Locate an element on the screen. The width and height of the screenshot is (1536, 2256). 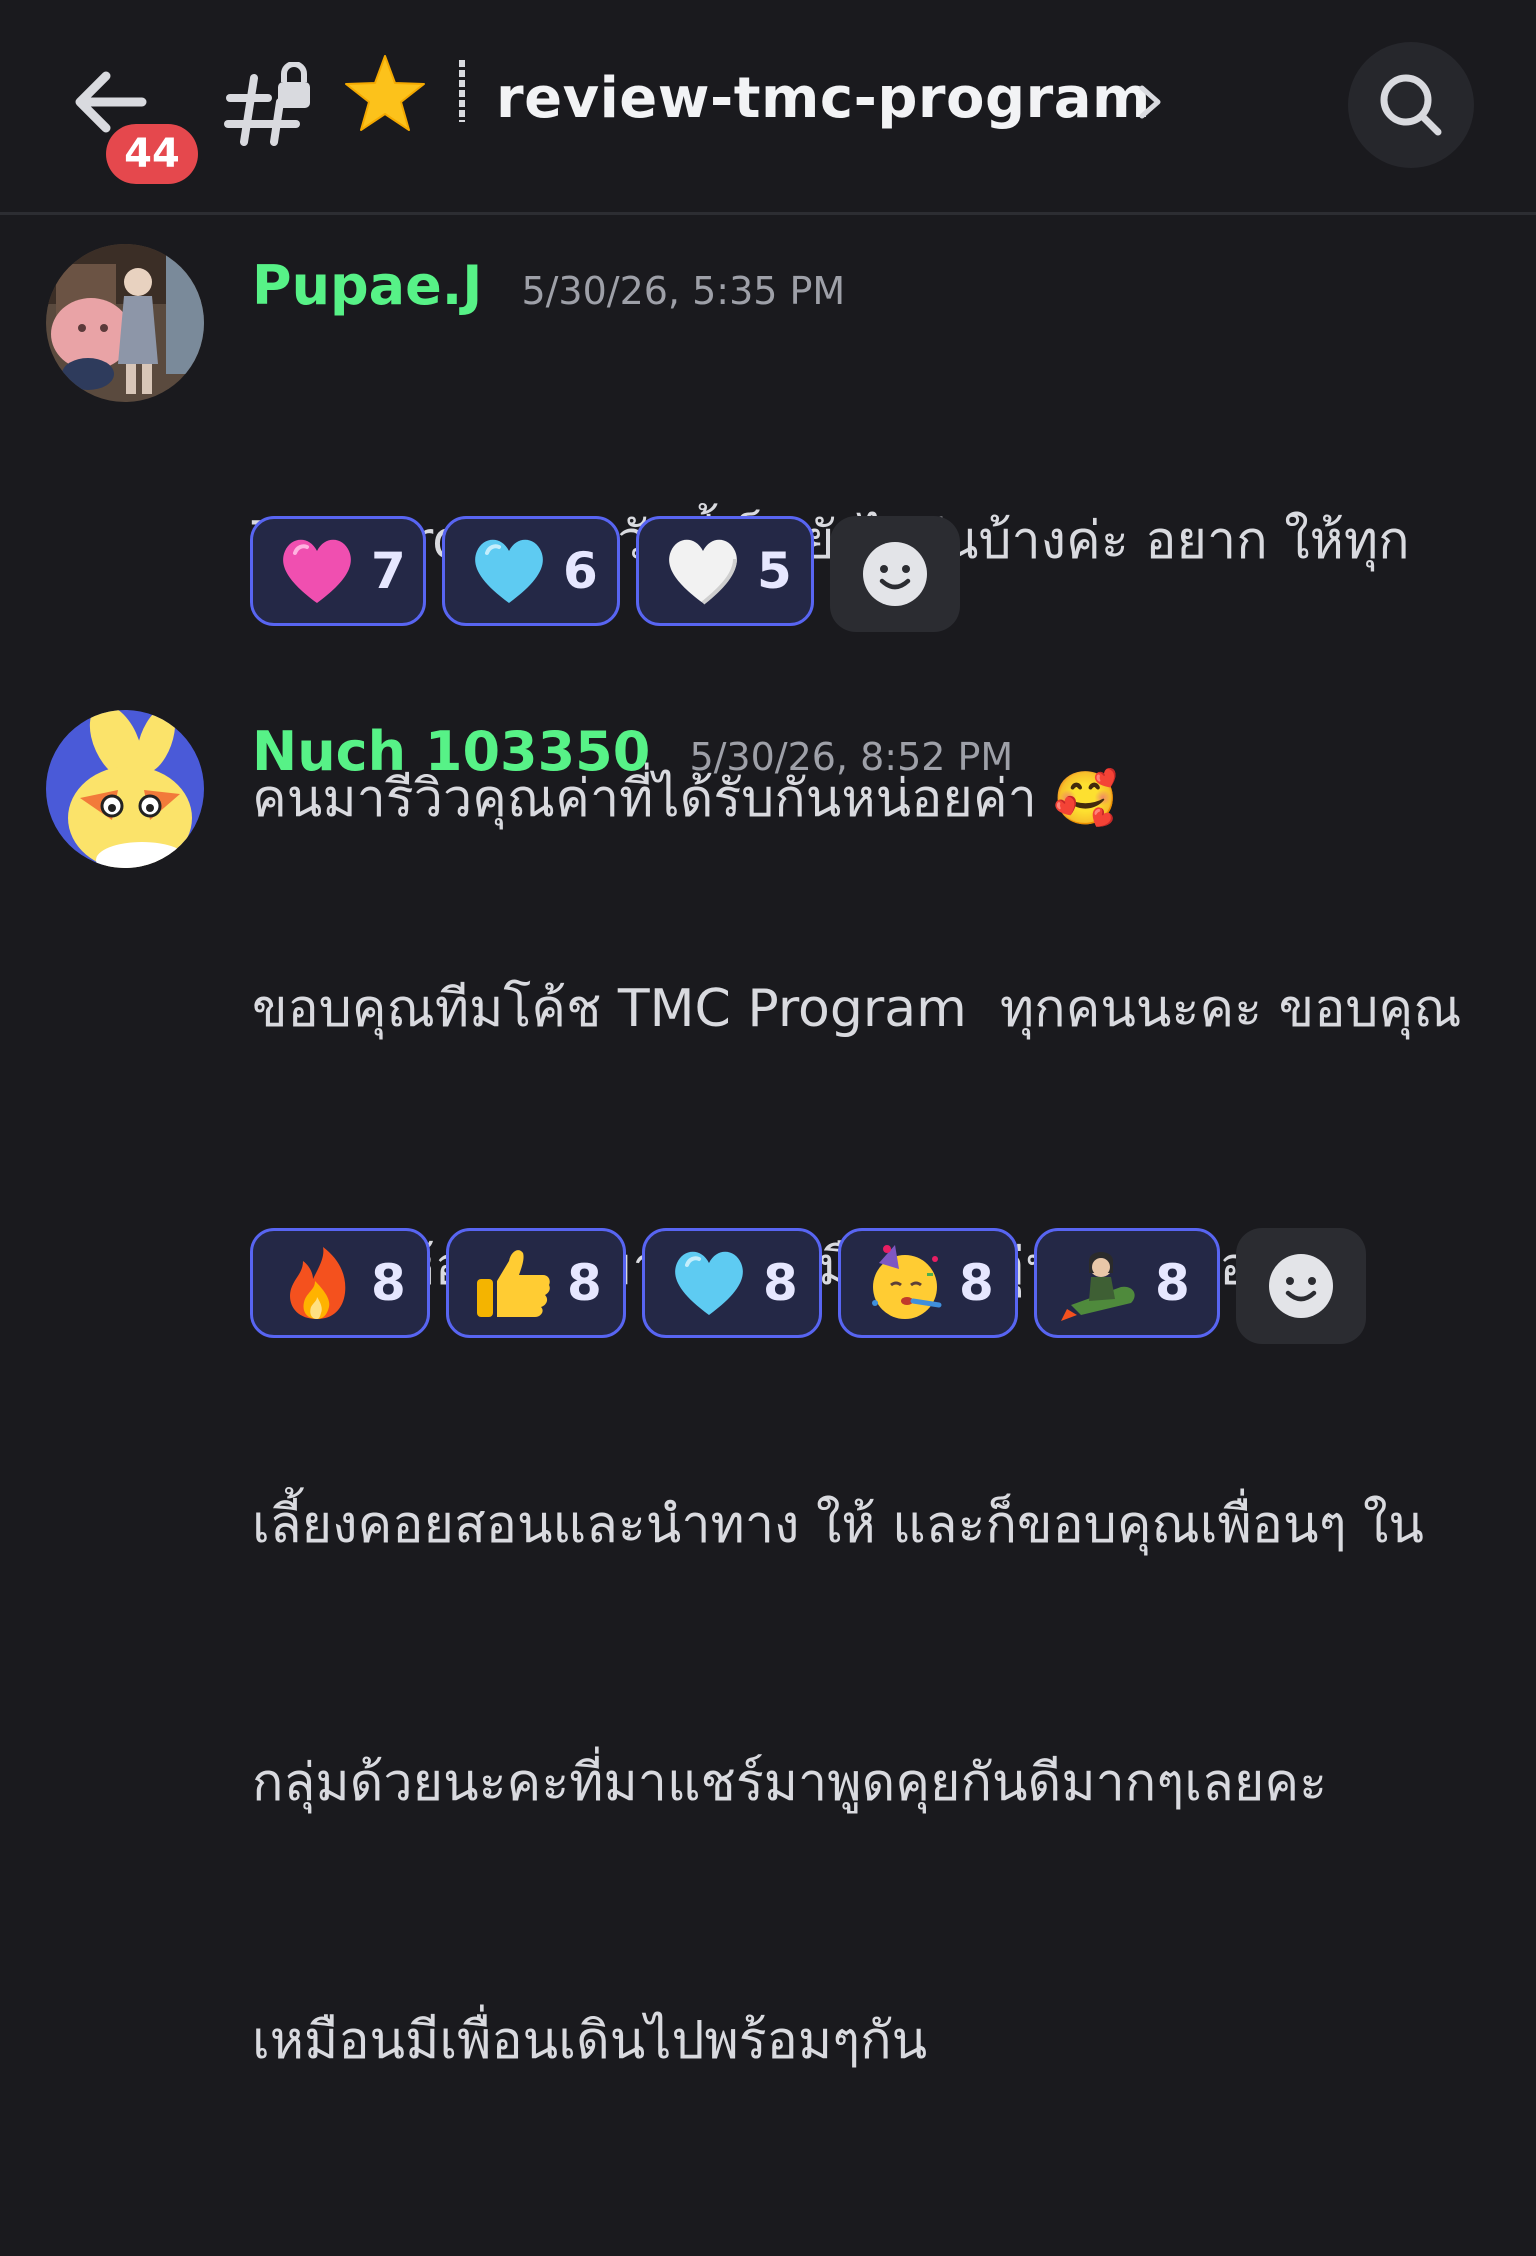
message-header: Pupae.J 5/30/26, 5:35 PM is located at coordinates (548, 285).